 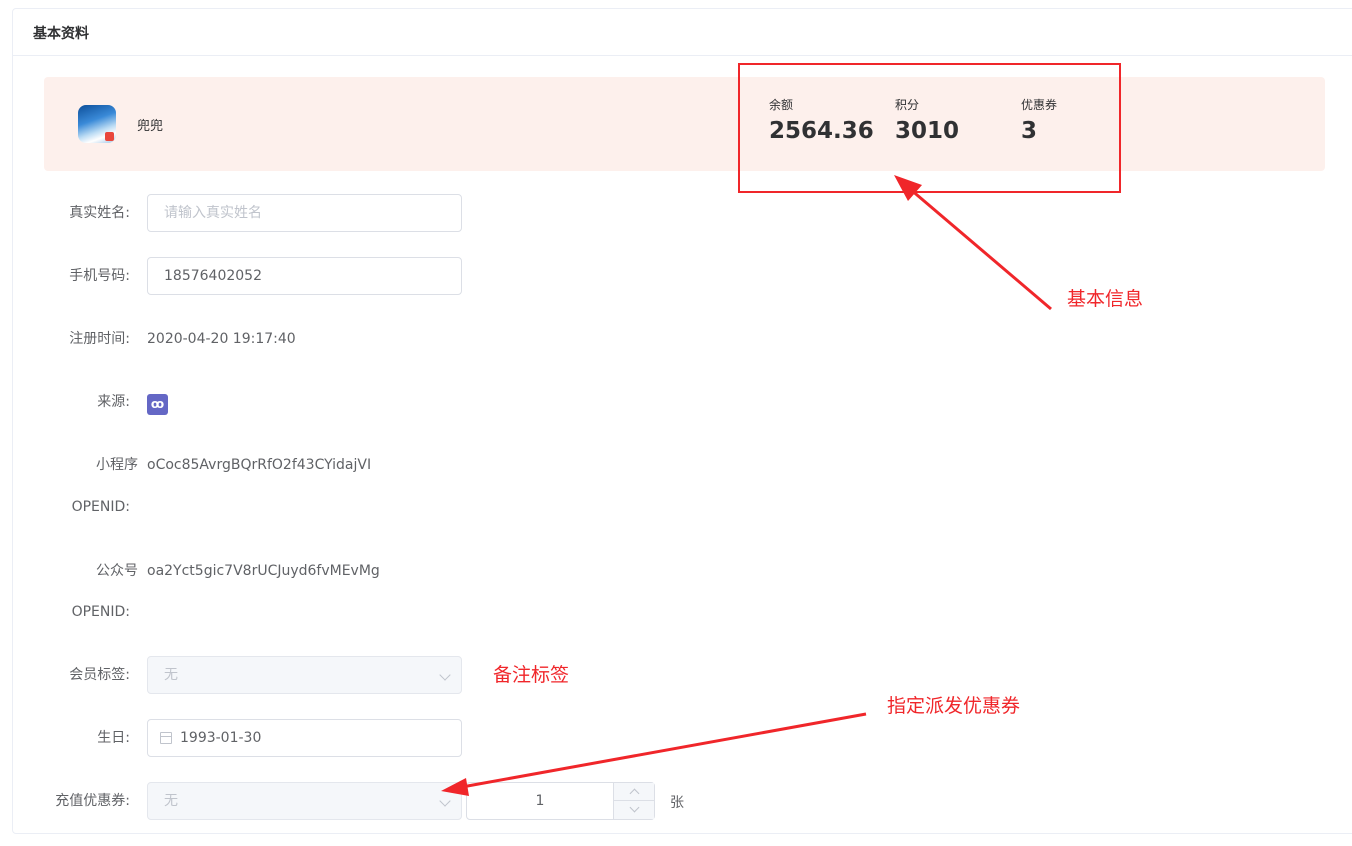 What do you see at coordinates (455, 787) in the screenshot?
I see `arrow-head-coupon` at bounding box center [455, 787].